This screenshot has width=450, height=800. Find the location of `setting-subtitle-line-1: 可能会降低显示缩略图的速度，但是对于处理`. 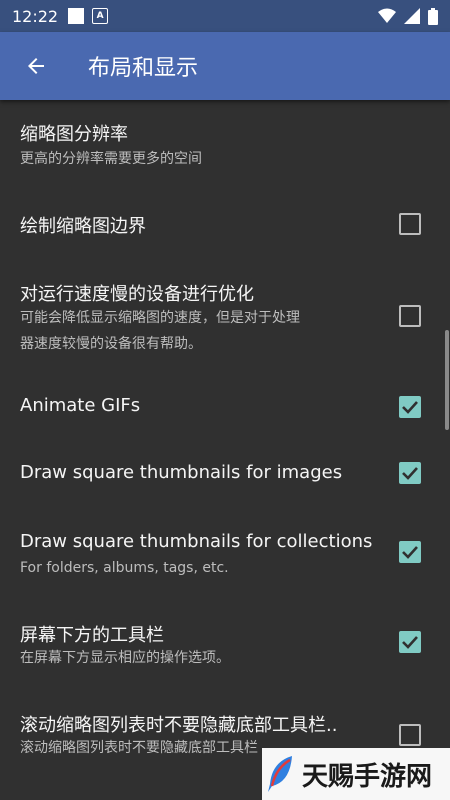

setting-subtitle-line-1: 可能会降低显示缩略图的速度，但是对于处理 is located at coordinates (160, 318).